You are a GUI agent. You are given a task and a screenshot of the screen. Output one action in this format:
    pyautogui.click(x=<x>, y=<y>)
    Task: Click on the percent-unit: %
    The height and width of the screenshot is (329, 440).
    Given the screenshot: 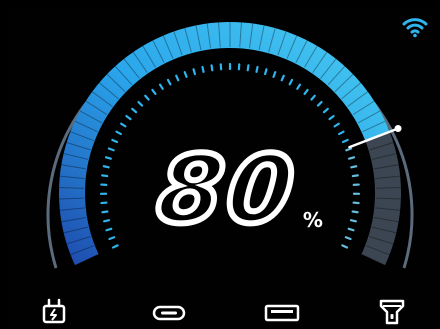 What is the action you would take?
    pyautogui.click(x=312, y=220)
    